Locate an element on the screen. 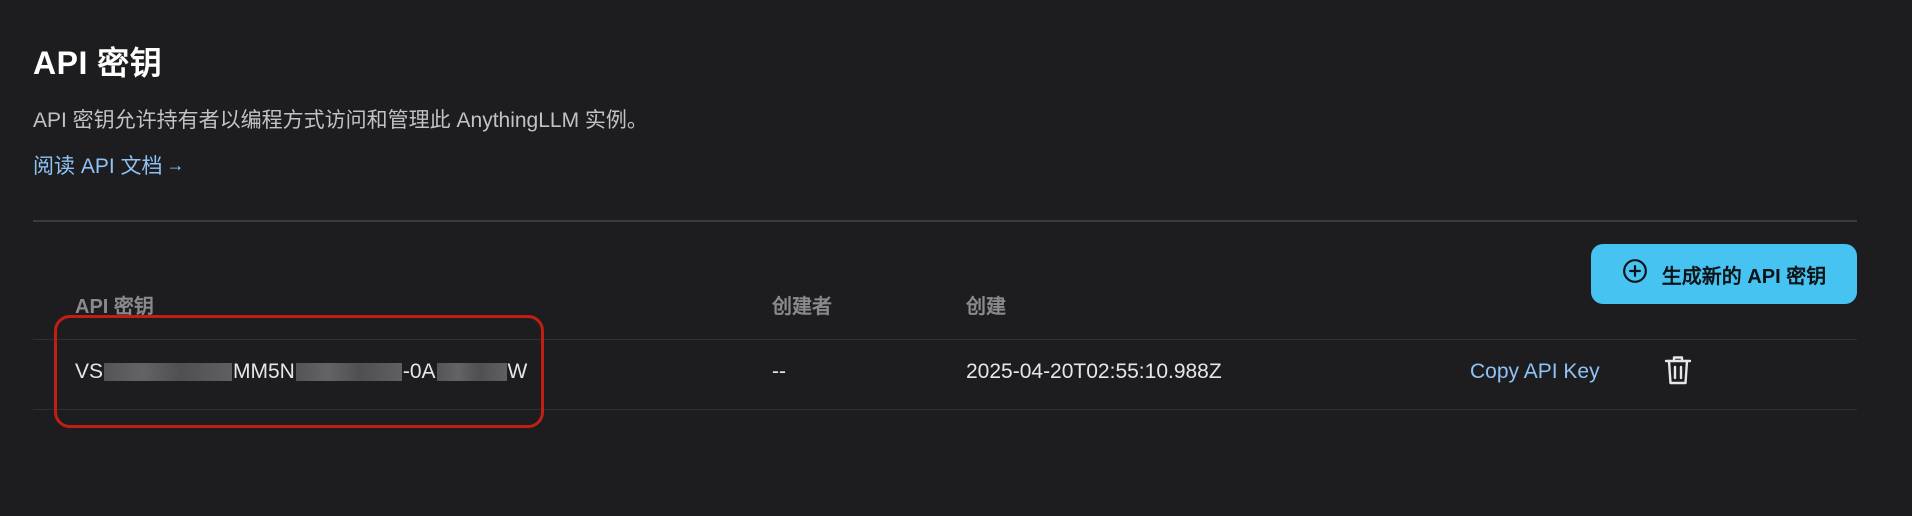 Image resolution: width=1912 pixels, height=516 pixels. read-api-docs-link: 阅读 API 文档 → is located at coordinates (109, 165).